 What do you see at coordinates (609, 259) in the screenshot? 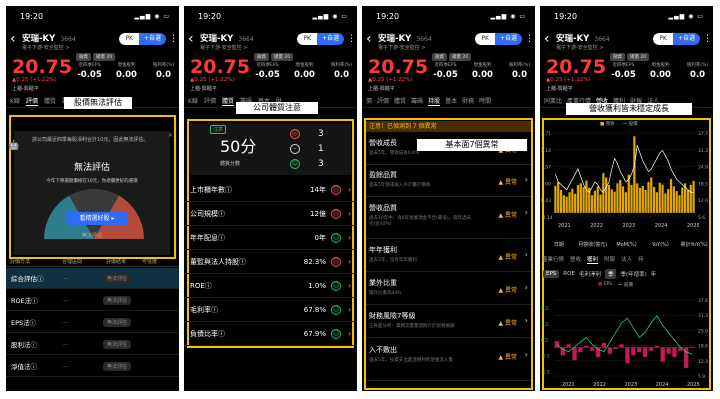
I see `tab-financials: 財報` at bounding box center [609, 259].